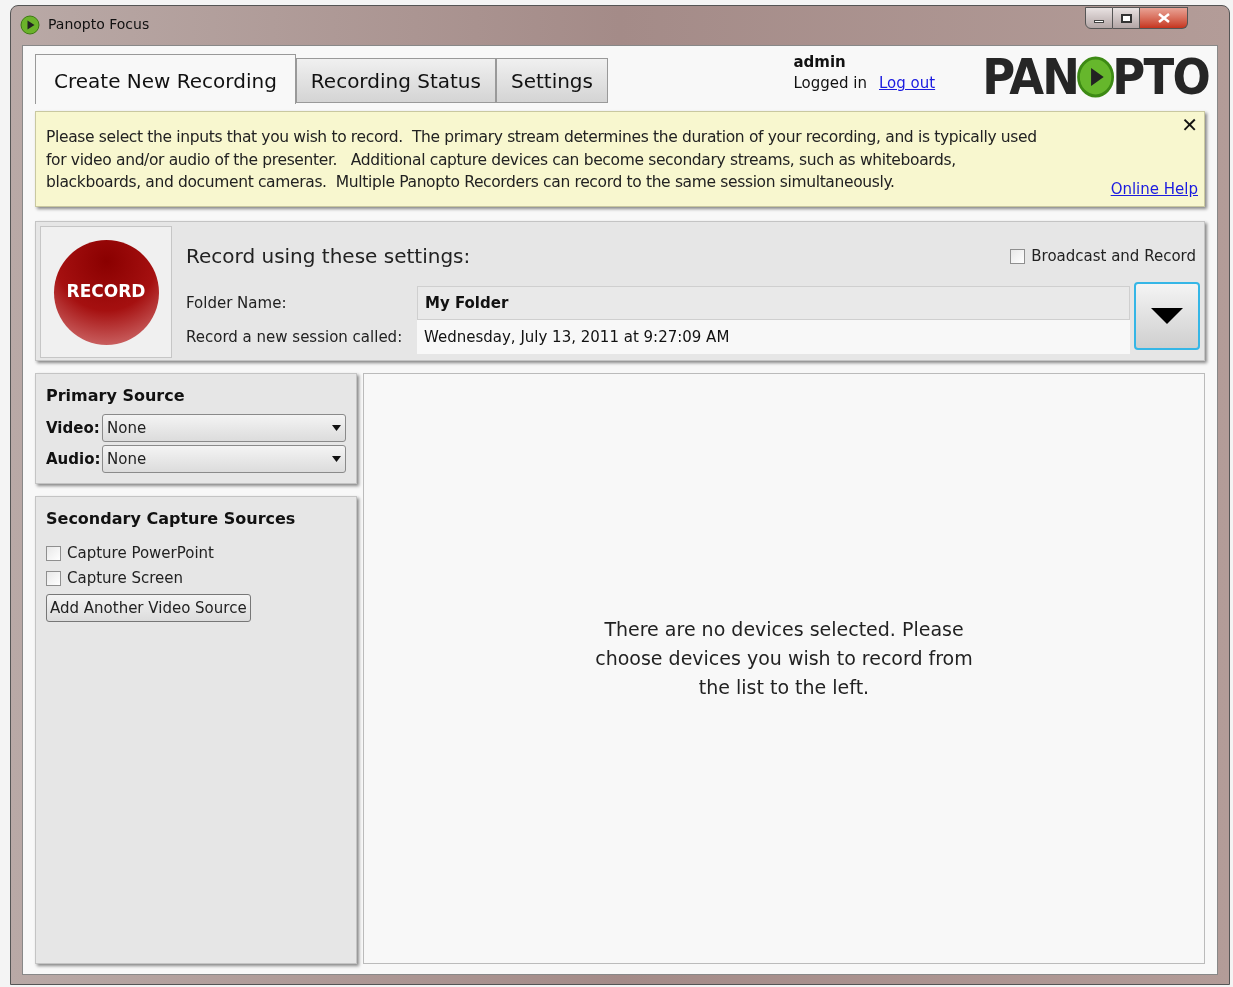  What do you see at coordinates (30, 24) in the screenshot?
I see `play-icon` at bounding box center [30, 24].